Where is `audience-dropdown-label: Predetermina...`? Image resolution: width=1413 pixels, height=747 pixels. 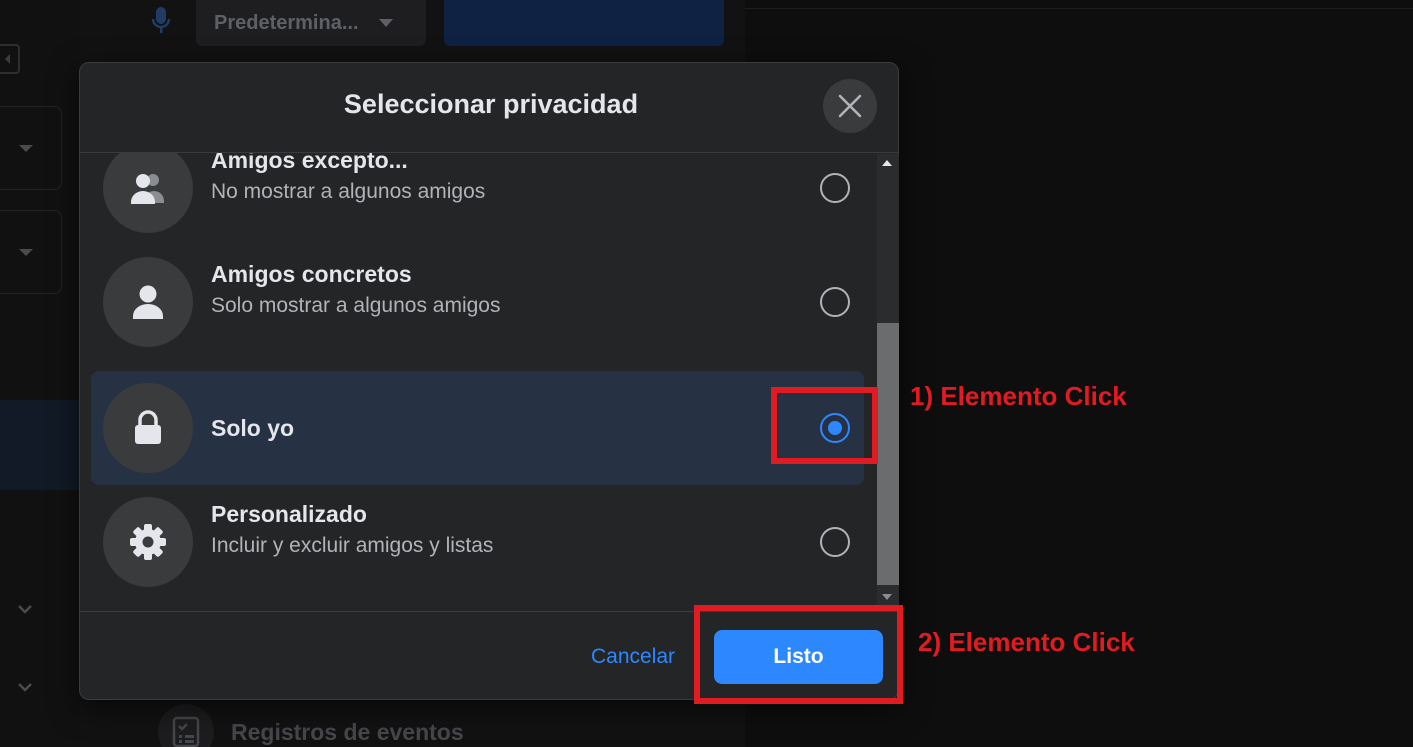 audience-dropdown-label: Predetermina... is located at coordinates (286, 22).